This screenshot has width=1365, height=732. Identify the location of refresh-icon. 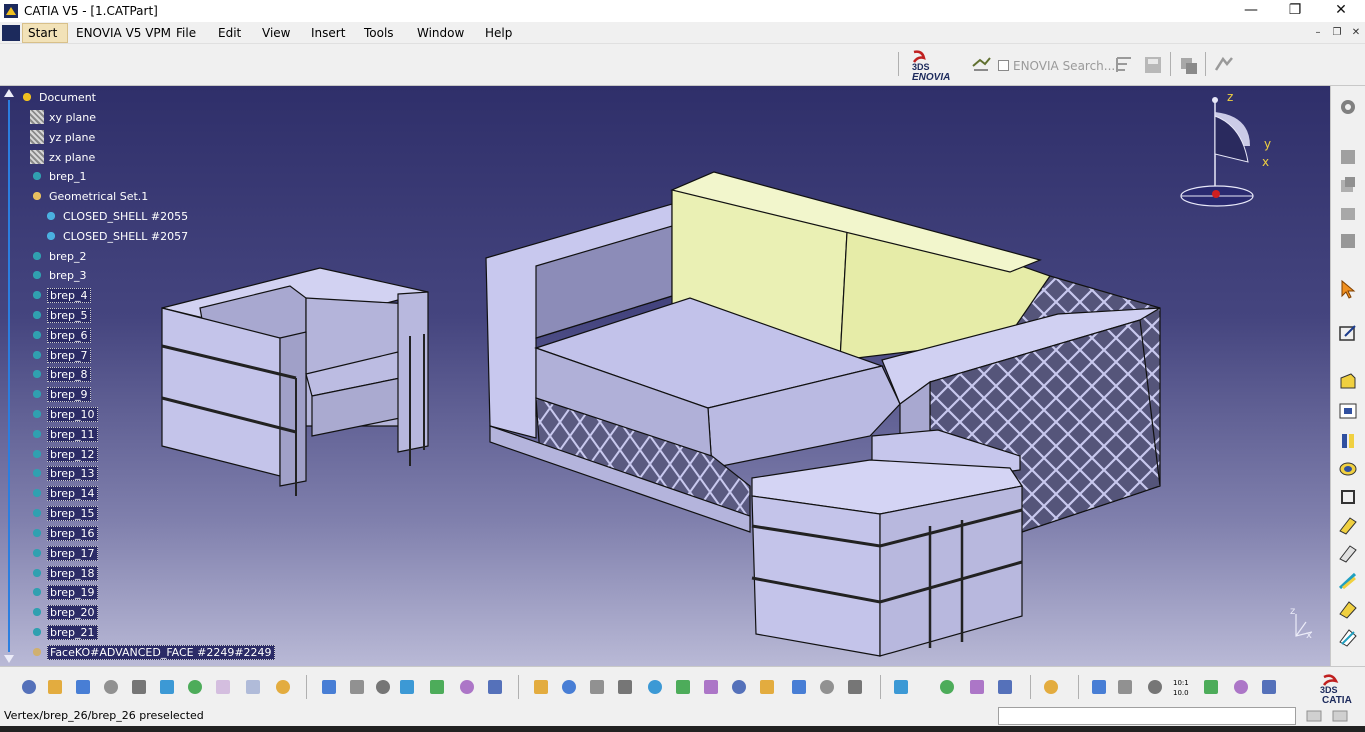
(1099, 687).